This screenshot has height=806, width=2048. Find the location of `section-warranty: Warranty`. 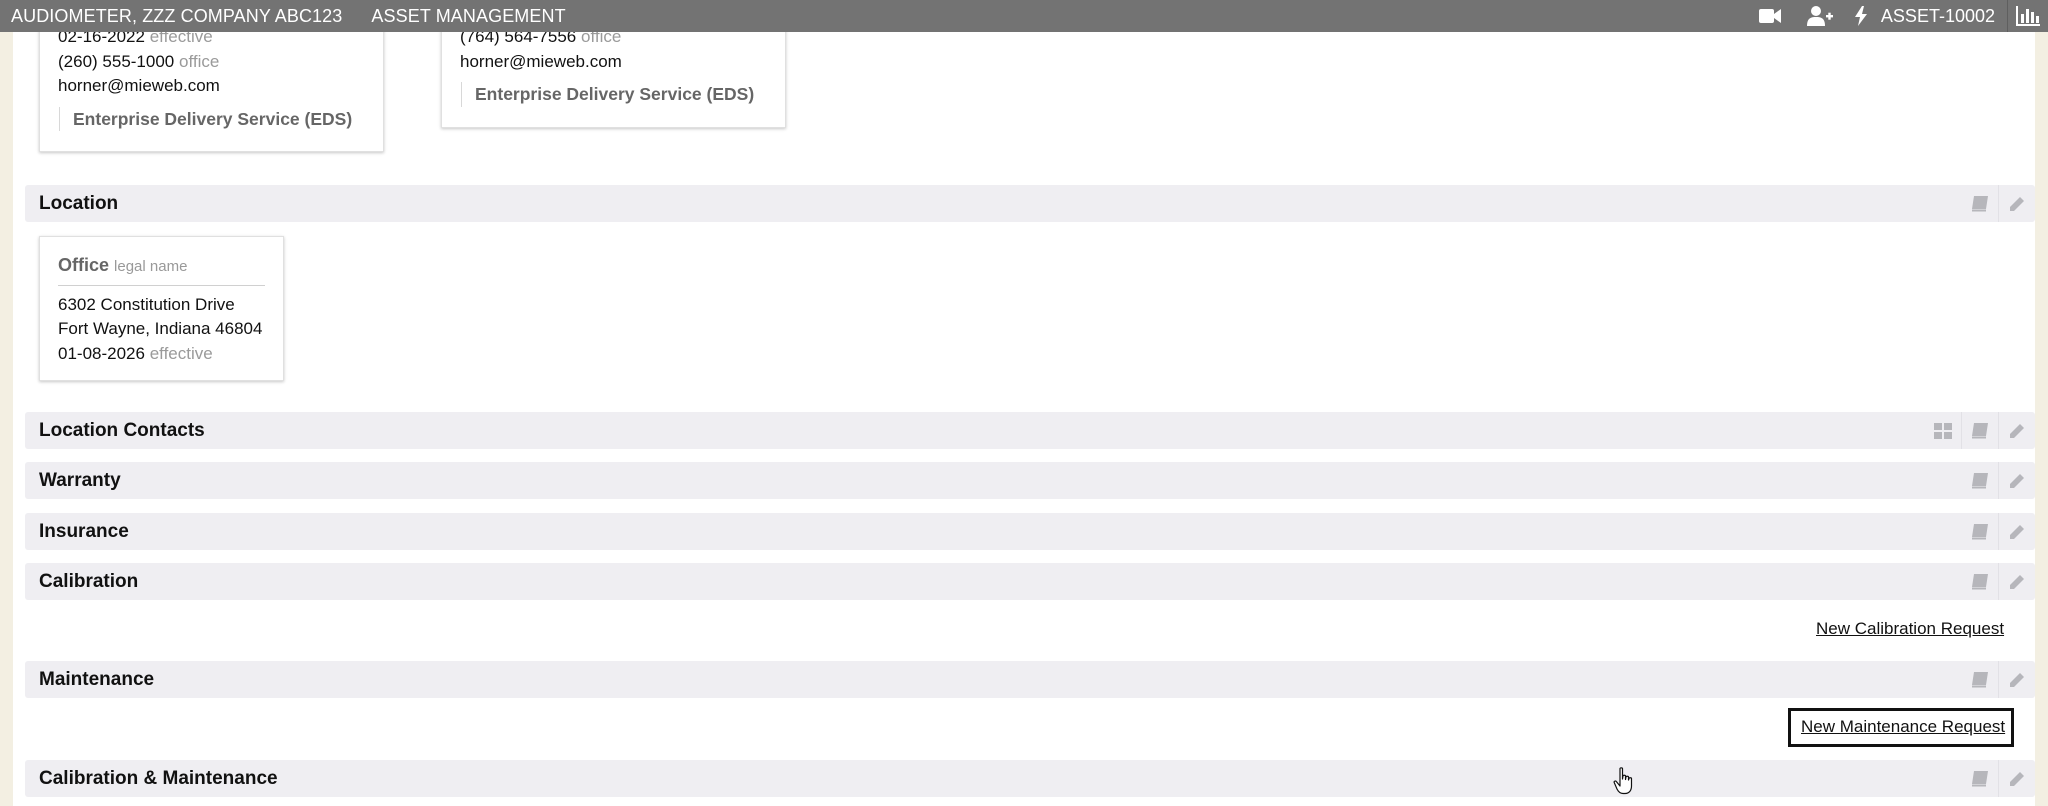

section-warranty: Warranty is located at coordinates (1030, 480).